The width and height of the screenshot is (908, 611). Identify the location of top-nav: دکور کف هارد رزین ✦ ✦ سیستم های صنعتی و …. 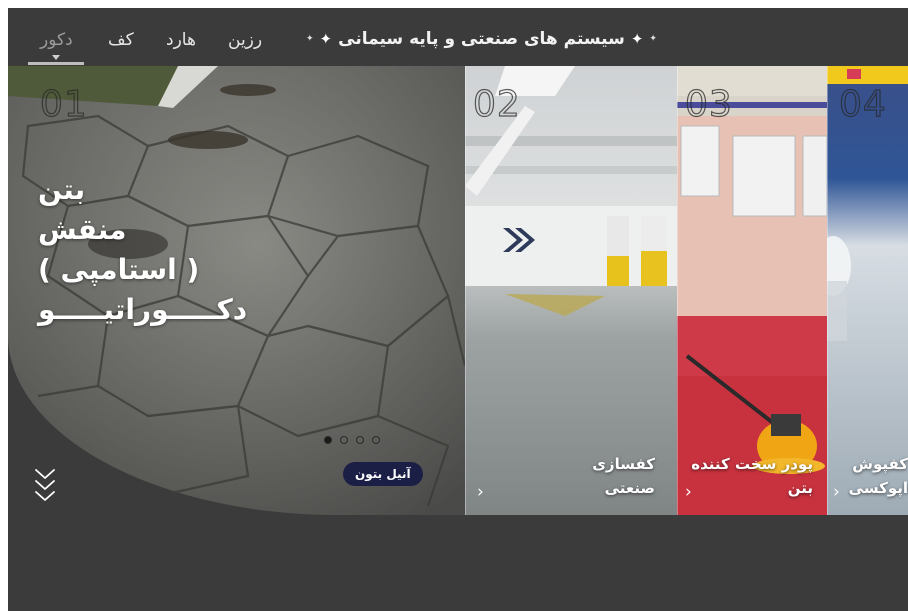
(458, 37).